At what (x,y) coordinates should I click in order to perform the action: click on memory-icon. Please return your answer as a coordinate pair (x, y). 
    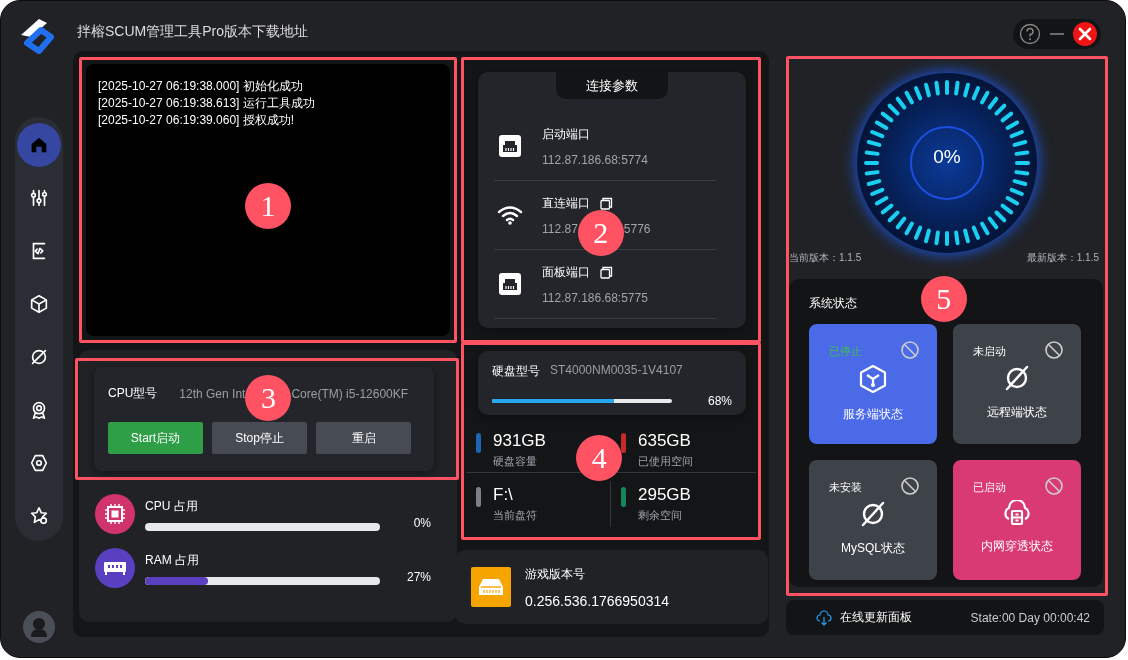
    Looking at the image, I should click on (115, 568).